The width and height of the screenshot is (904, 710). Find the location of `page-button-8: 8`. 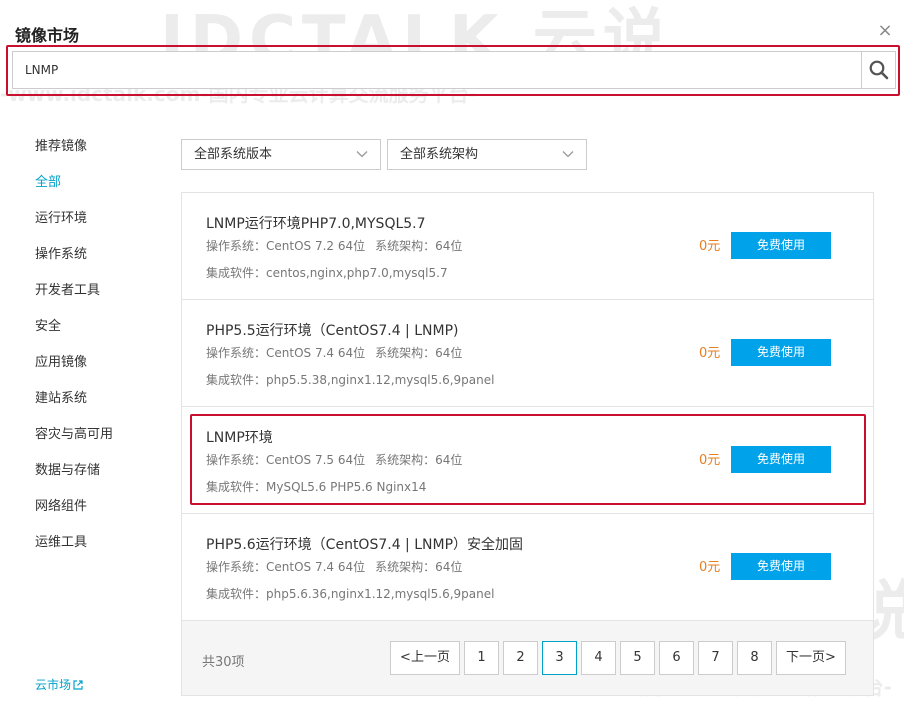

page-button-8: 8 is located at coordinates (754, 658).